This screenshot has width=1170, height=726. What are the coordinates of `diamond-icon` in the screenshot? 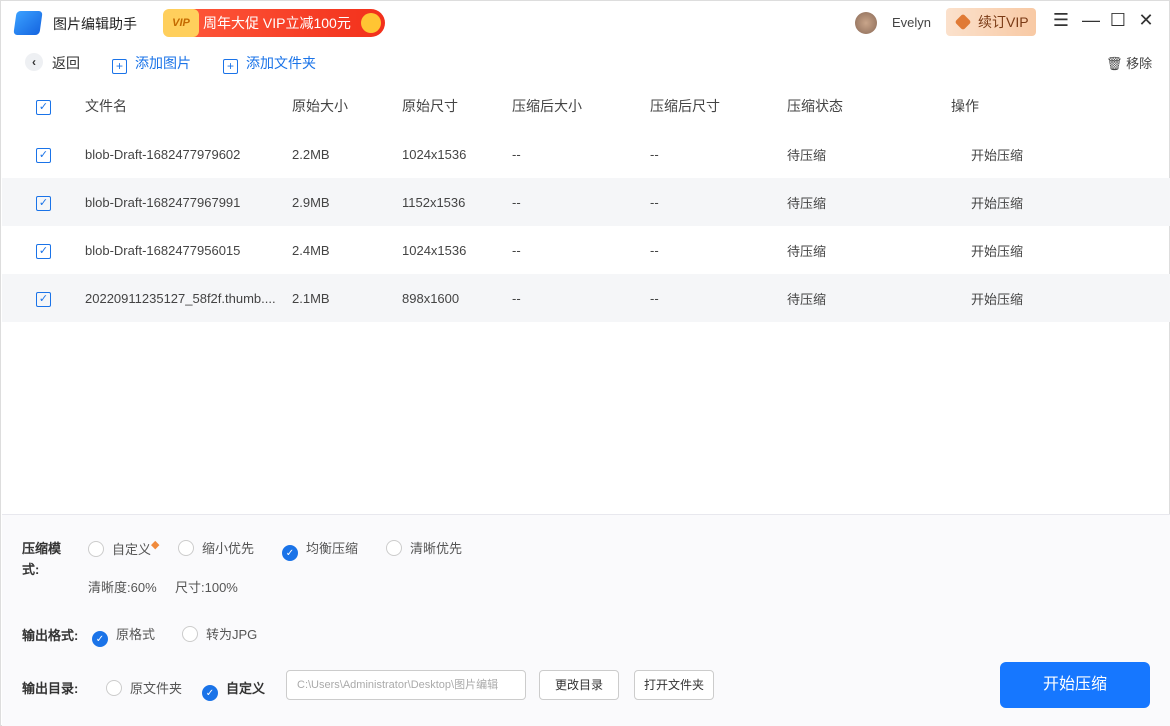 It's located at (963, 22).